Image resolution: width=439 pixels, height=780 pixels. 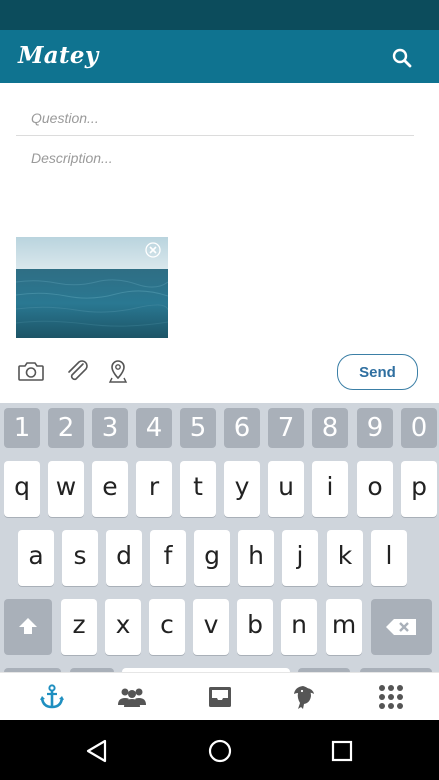 What do you see at coordinates (344, 627) in the screenshot?
I see `key-m: m` at bounding box center [344, 627].